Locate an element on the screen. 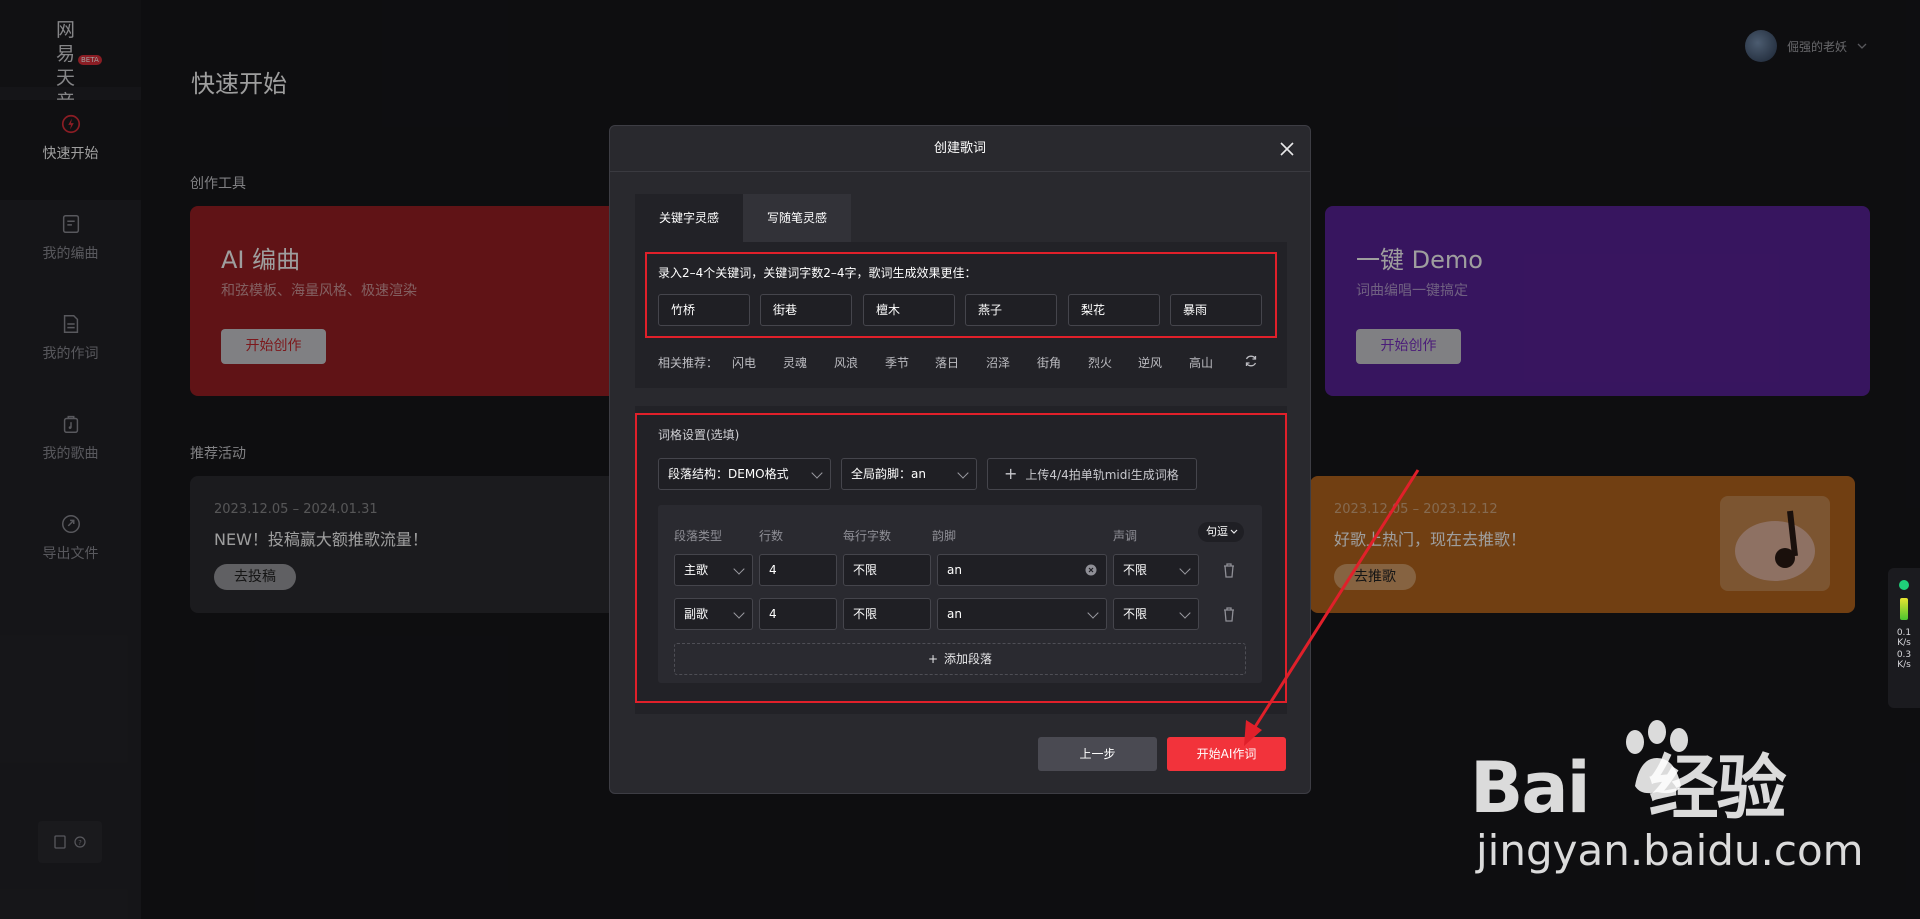 The width and height of the screenshot is (1920, 919). baidu-watermark: Bai 经验 jingyan.baidu.com is located at coordinates (1695, 812).